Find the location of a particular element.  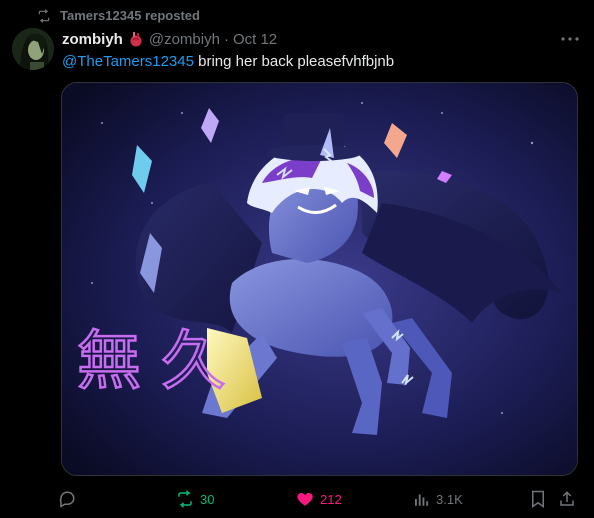

bookmark-icon is located at coordinates (538, 499).